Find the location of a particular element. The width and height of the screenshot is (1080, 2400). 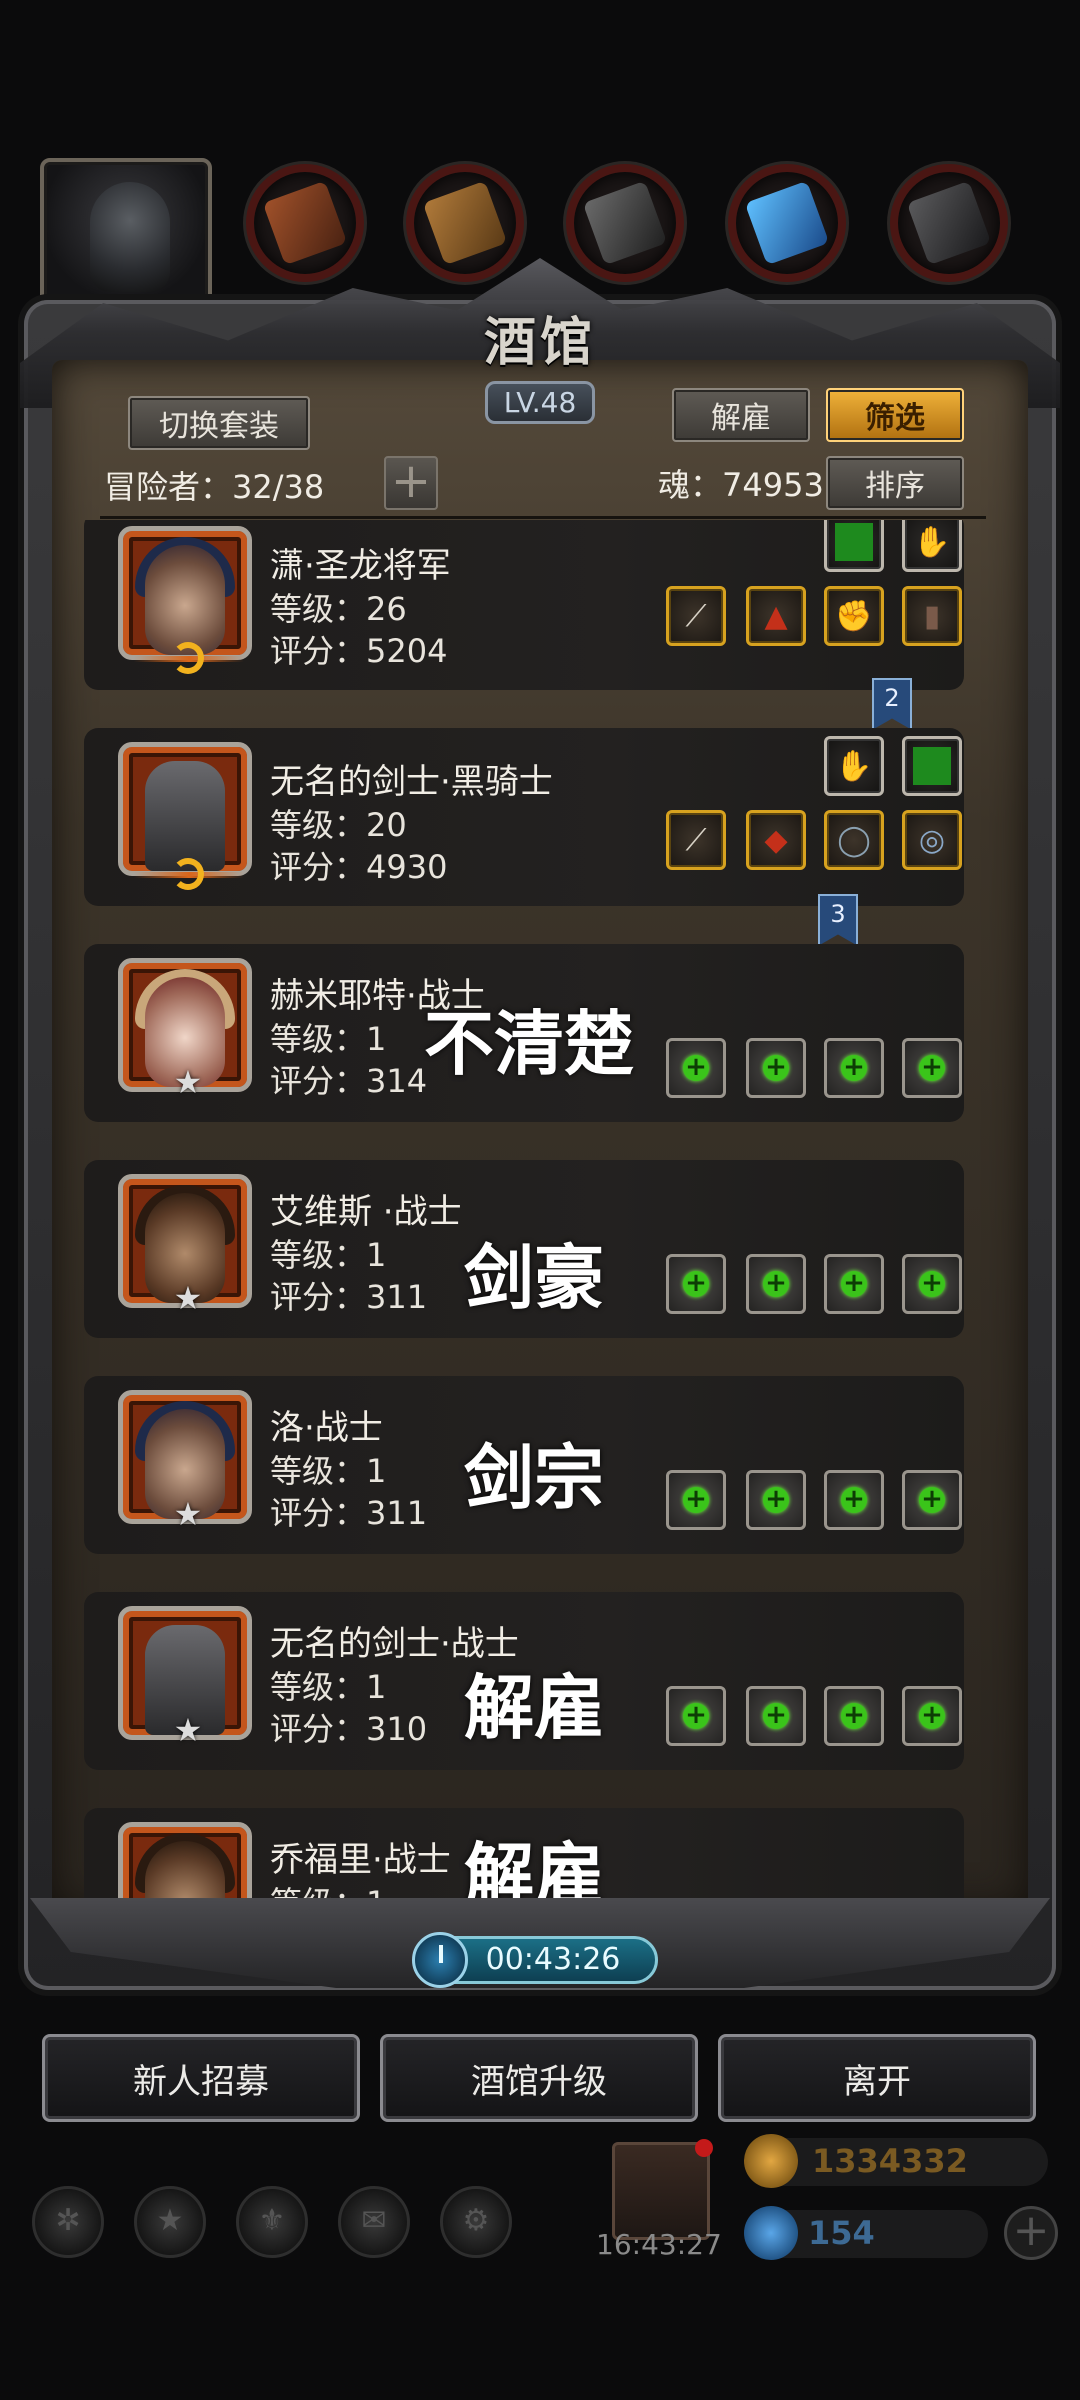

armor-slot: ◆ is located at coordinates (776, 840).